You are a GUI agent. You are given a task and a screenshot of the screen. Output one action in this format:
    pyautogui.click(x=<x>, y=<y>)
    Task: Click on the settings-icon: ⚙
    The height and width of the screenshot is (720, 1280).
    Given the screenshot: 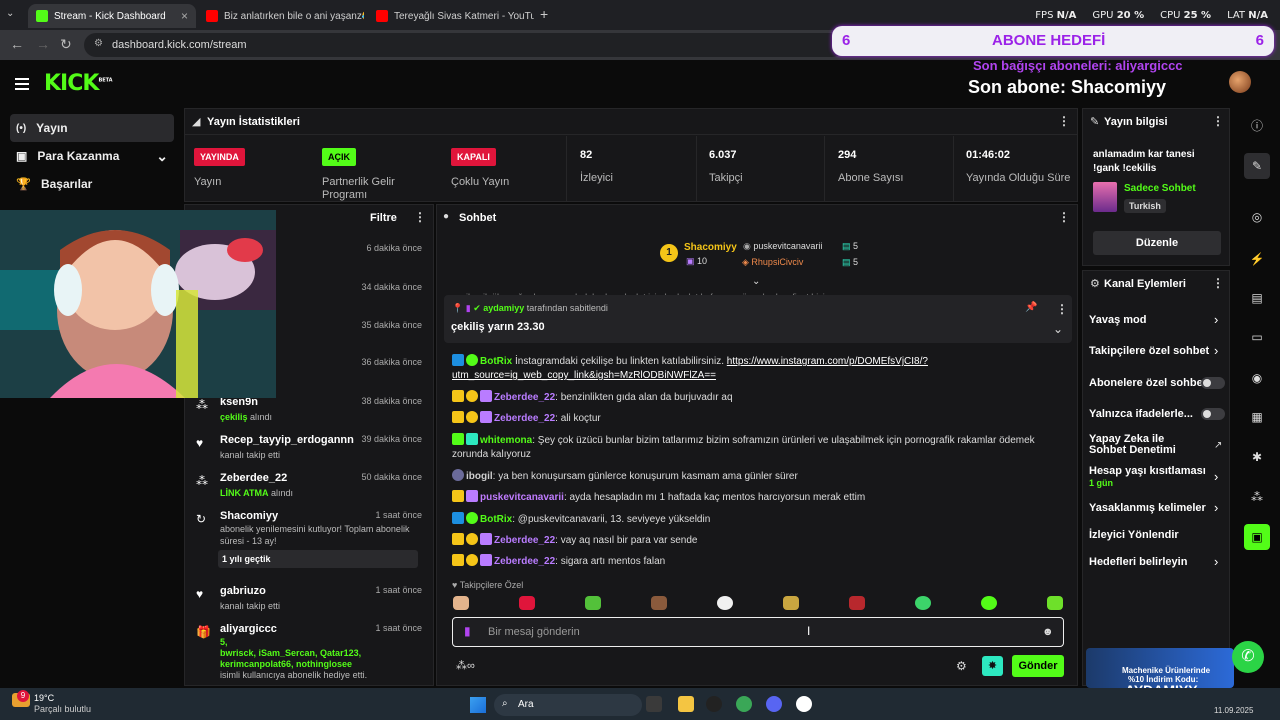 What is the action you would take?
    pyautogui.click(x=961, y=666)
    